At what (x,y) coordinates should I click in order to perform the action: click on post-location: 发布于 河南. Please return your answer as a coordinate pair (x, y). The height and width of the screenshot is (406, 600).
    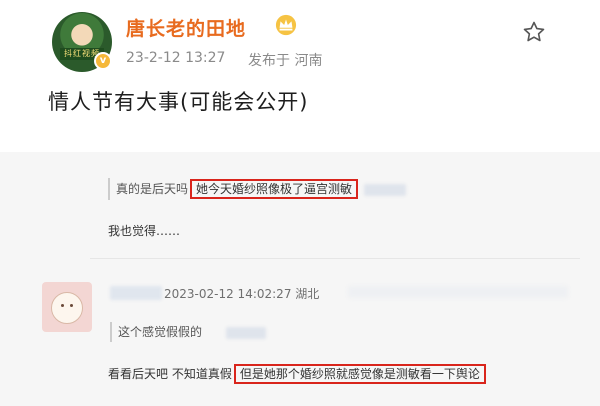
    Looking at the image, I should click on (285, 61).